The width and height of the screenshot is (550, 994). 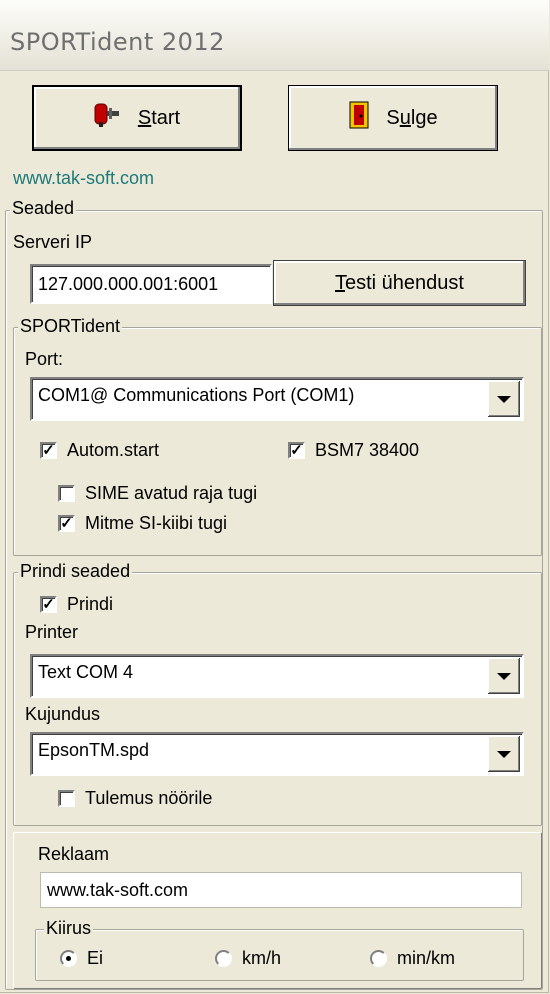 I want to click on port-select-value: COM1@ Communications Port (COM1), so click(x=196, y=395).